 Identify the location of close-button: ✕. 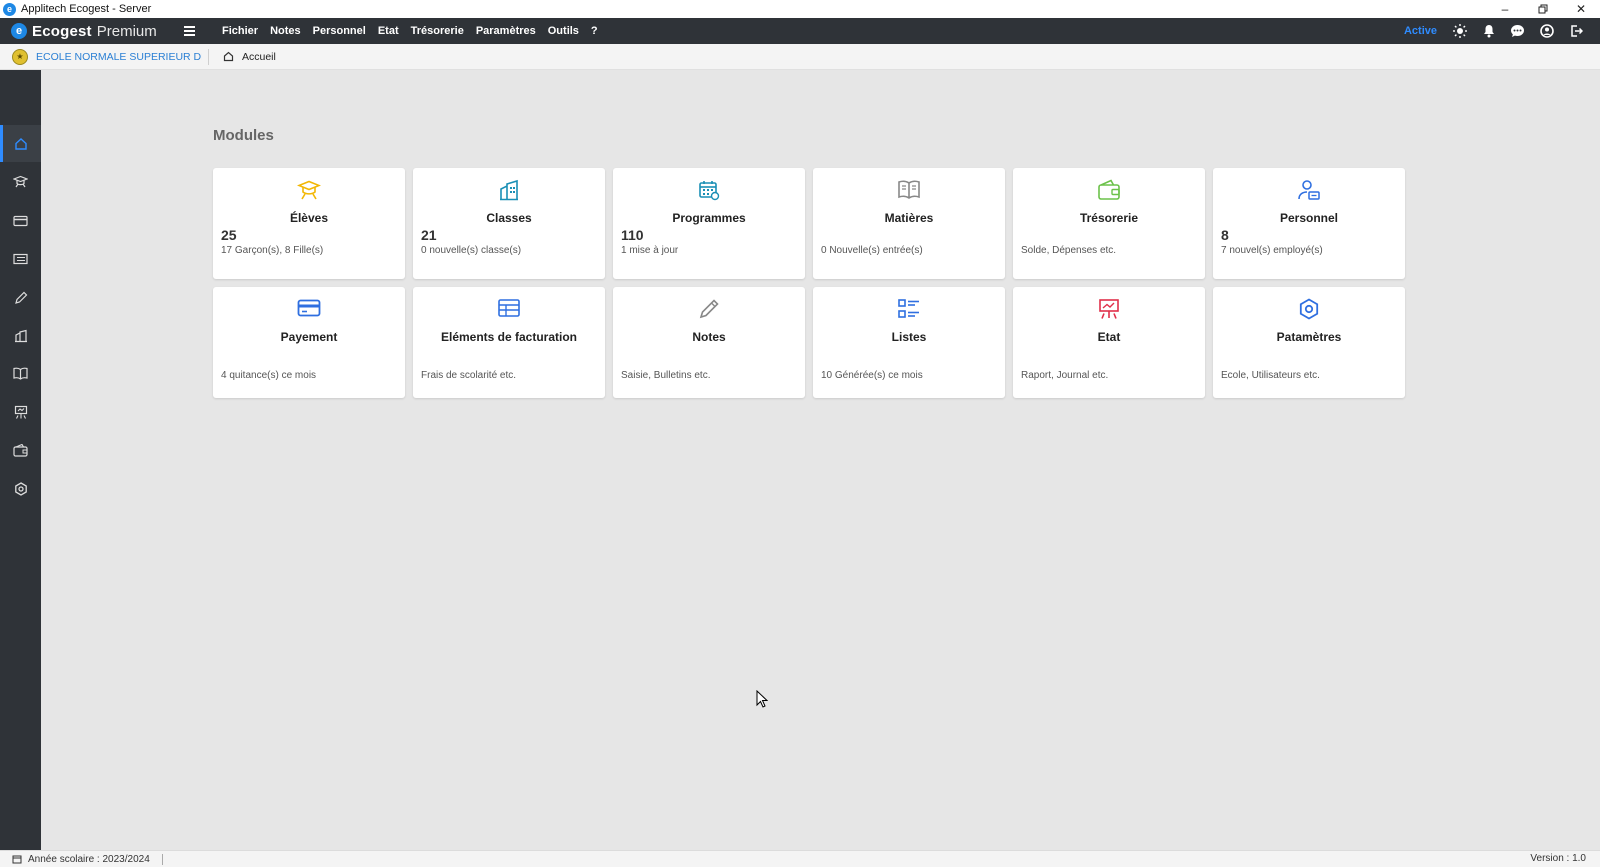
(1581, 9).